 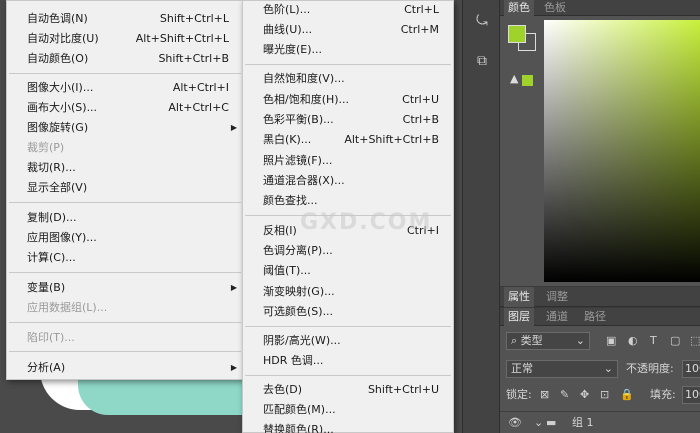 I want to click on type-filter-icon: T, so click(x=653, y=341).